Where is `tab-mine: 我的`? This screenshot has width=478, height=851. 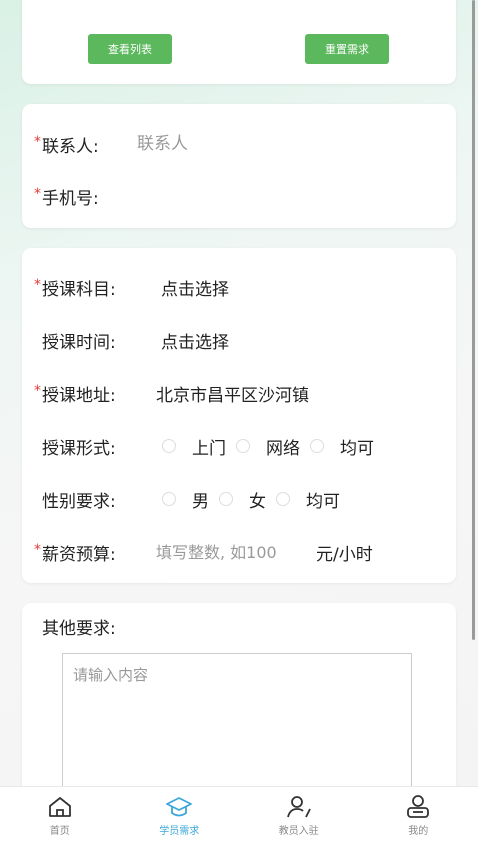 tab-mine: 我的 is located at coordinates (418, 819).